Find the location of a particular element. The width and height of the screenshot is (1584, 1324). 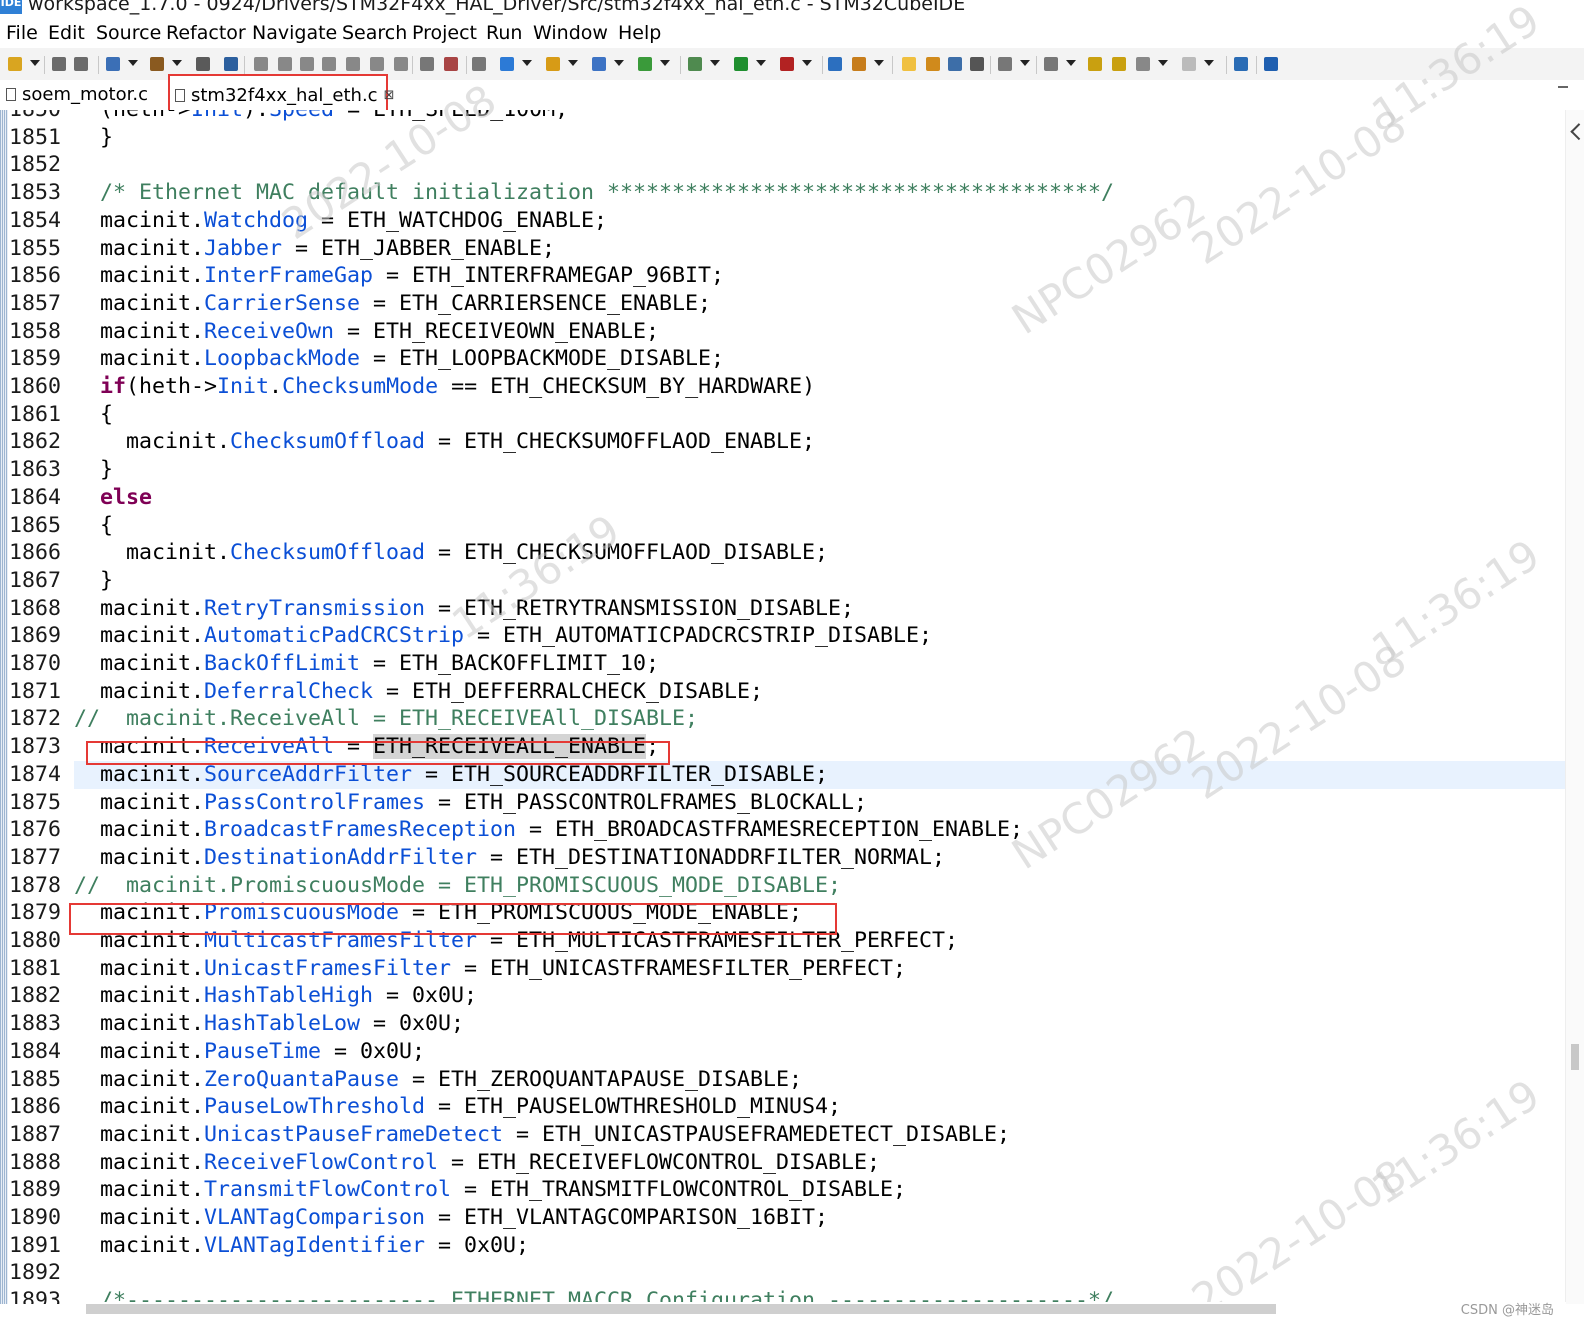

use-step-filters-icon is located at coordinates (427, 64).